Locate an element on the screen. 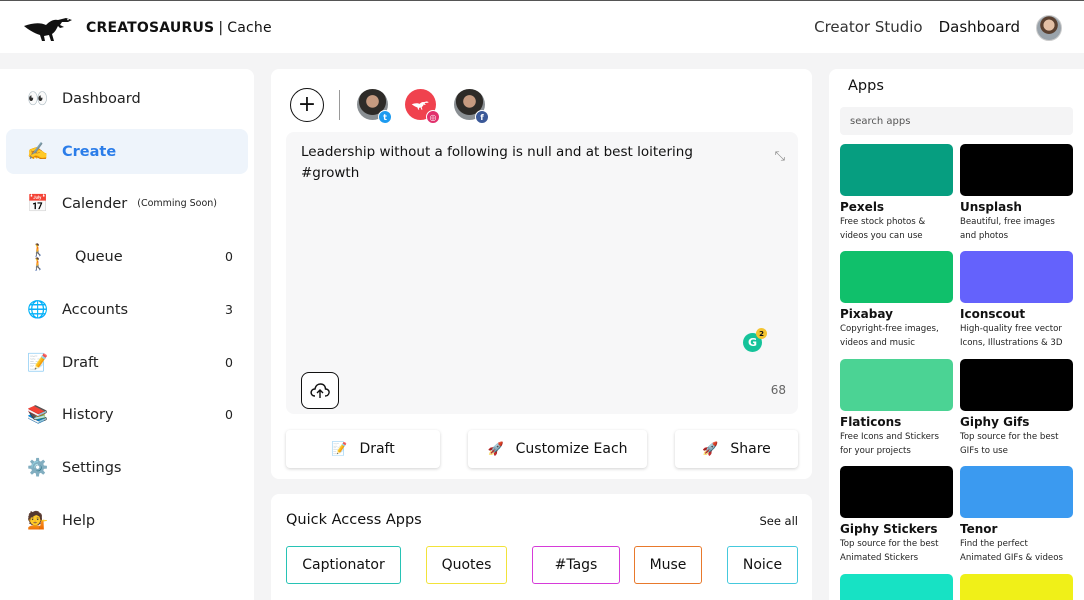 The width and height of the screenshot is (1084, 600). writing-hand-icon: ✍️ is located at coordinates (38, 151).